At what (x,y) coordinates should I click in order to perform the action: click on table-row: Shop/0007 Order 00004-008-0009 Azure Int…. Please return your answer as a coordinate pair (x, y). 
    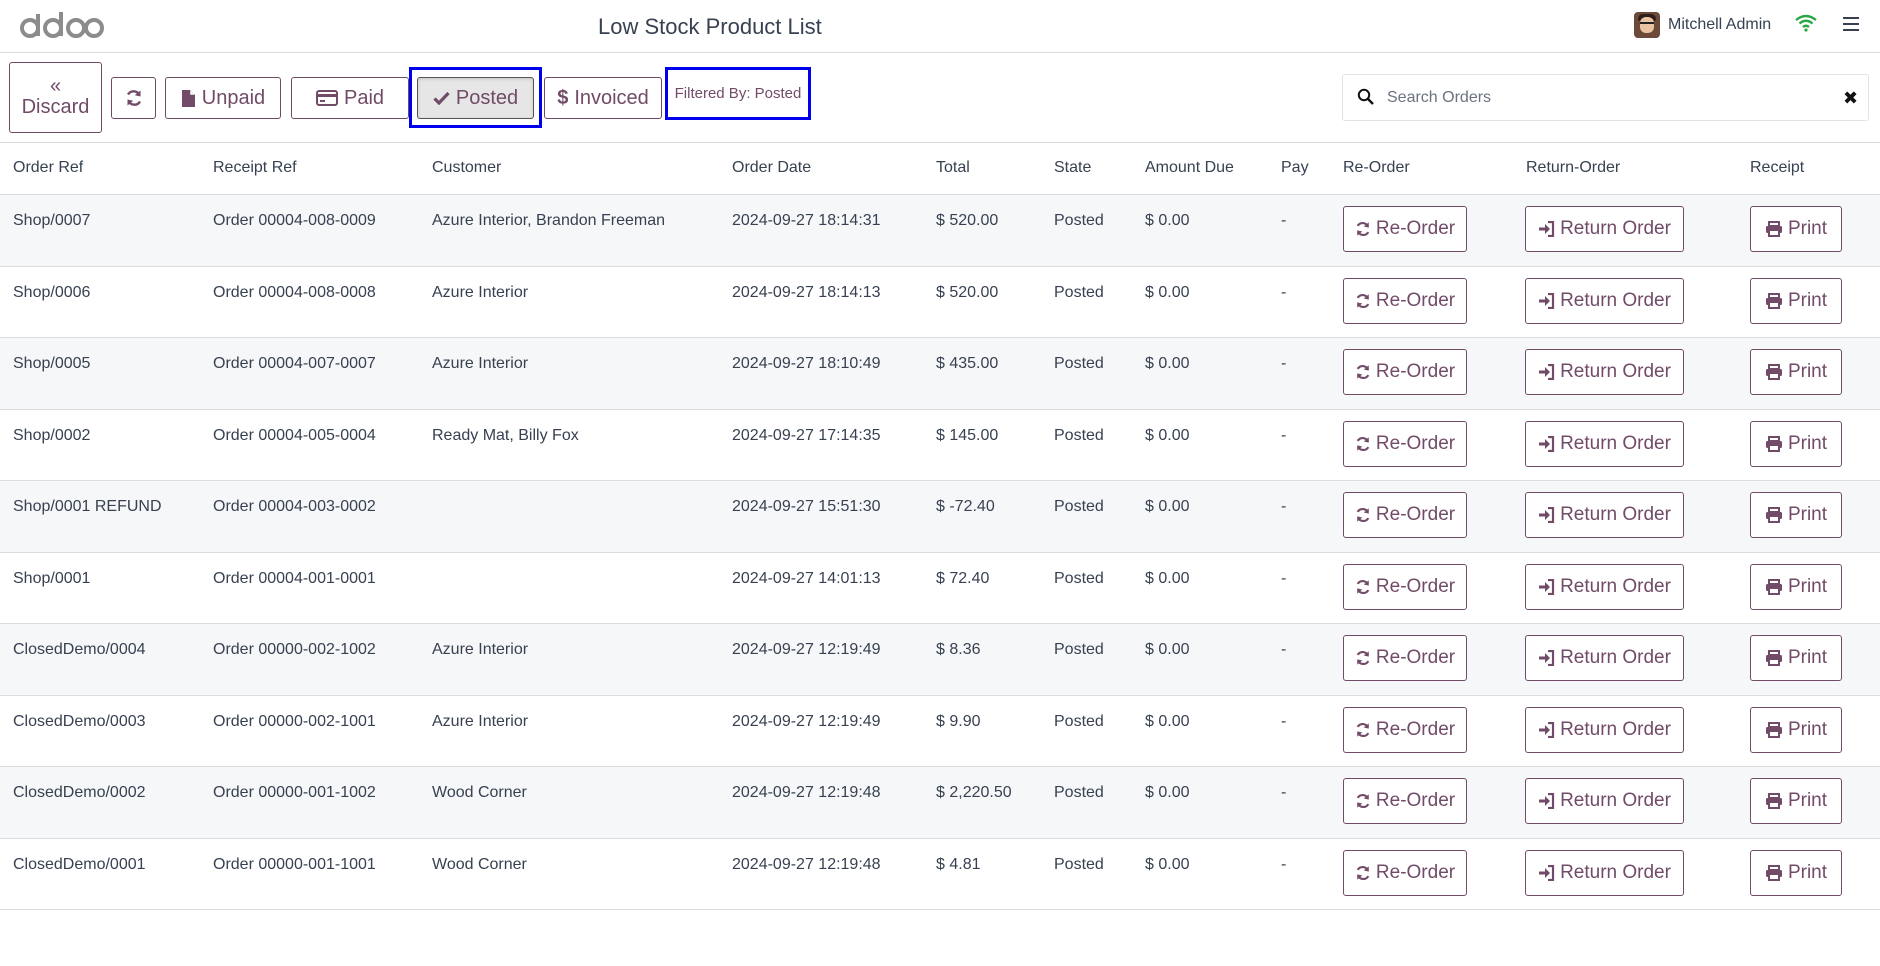
    Looking at the image, I should click on (940, 231).